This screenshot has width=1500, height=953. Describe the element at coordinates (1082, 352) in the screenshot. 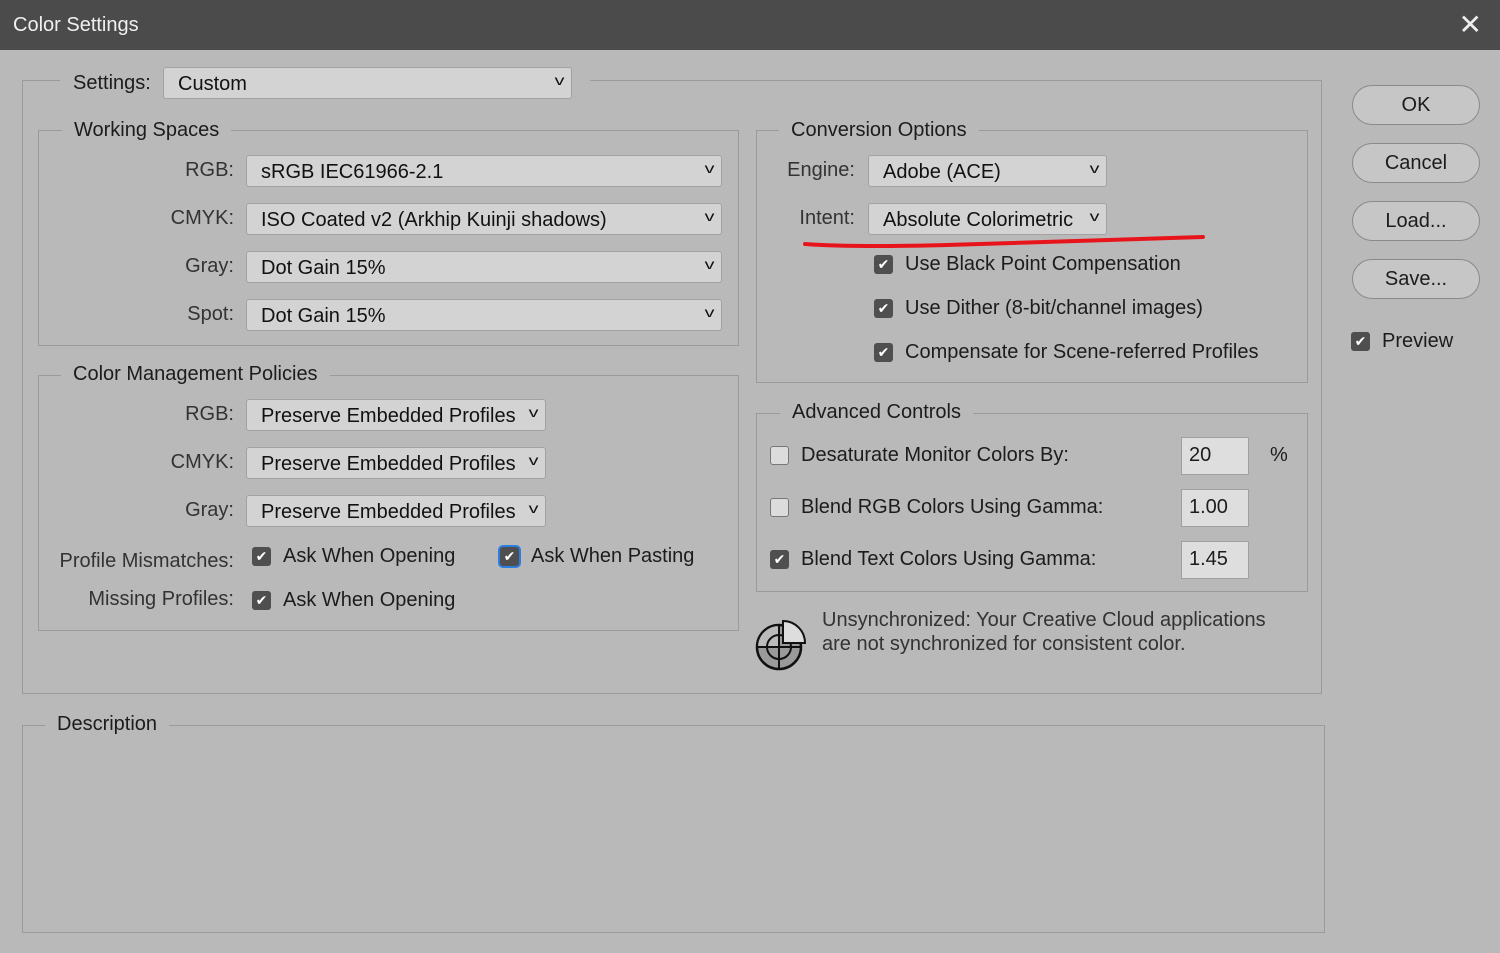

I see `conversion-option-label: Compensate for Scene-referred Profiles` at that location.